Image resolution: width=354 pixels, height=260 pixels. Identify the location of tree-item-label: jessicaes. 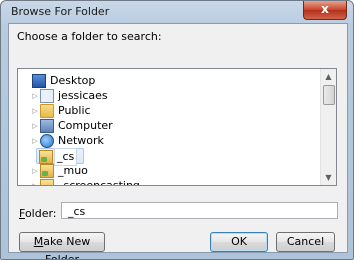
(83, 95).